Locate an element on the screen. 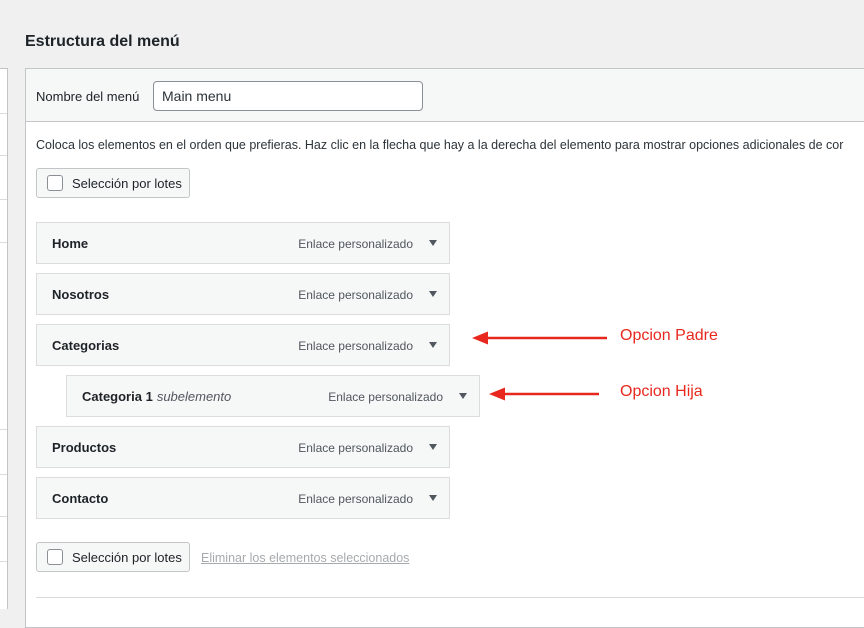 The image size is (864, 628). menu-item-title: Contacto is located at coordinates (80, 498).